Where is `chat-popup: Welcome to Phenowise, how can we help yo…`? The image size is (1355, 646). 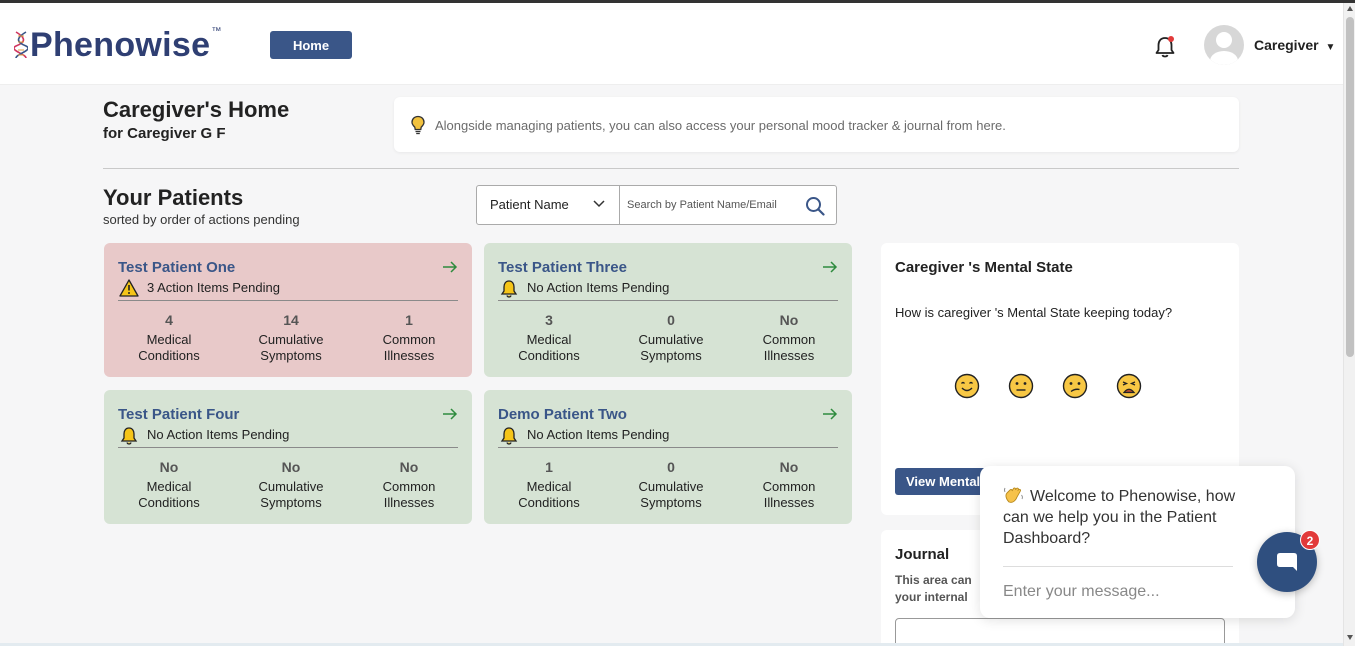 chat-popup: Welcome to Phenowise, how can we help yo… is located at coordinates (1137, 542).